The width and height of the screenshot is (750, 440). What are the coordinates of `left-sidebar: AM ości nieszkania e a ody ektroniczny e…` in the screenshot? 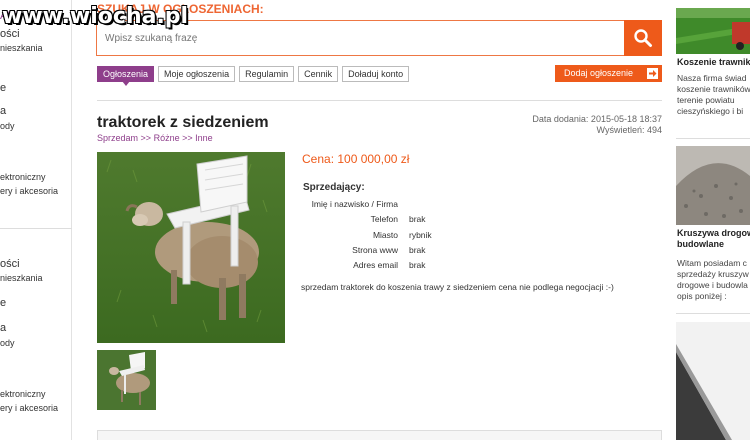 It's located at (36, 220).